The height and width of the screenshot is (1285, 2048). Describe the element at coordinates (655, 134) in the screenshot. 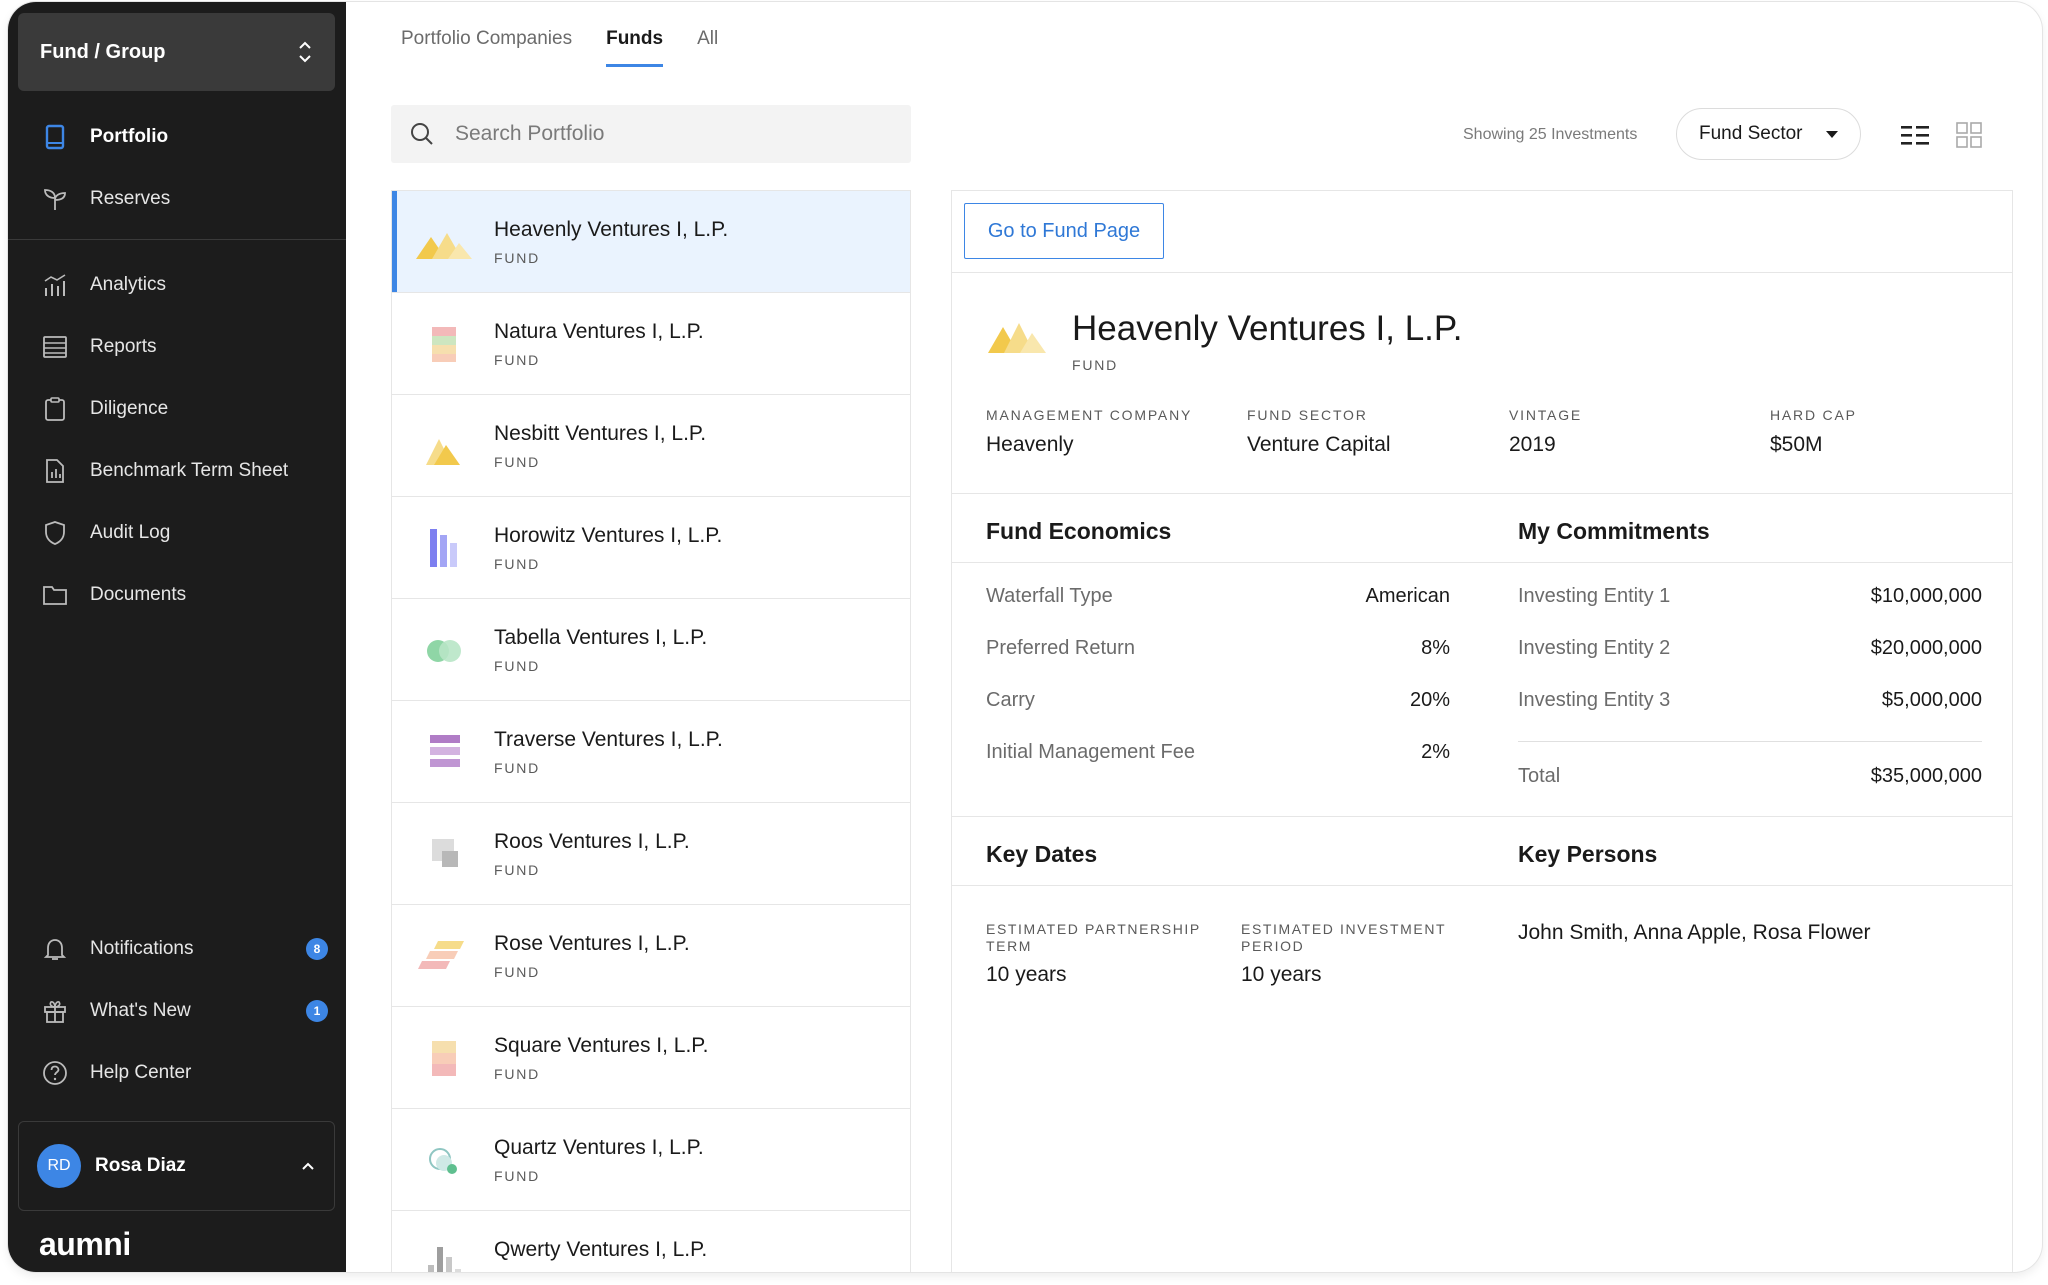

I see `search-input` at that location.